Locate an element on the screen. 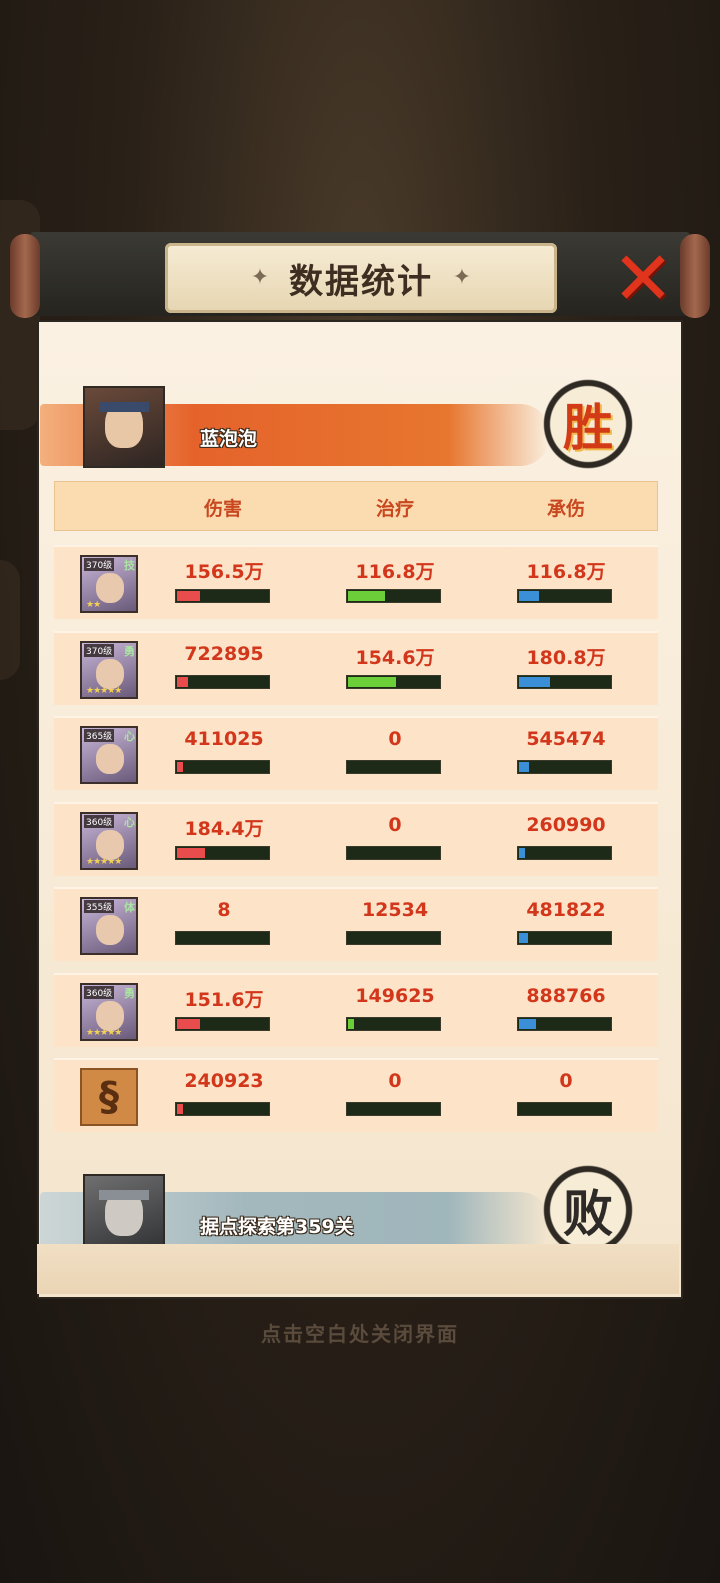 This screenshot has height=1583, width=720. taken-value: 180.8万 is located at coordinates (566, 658).